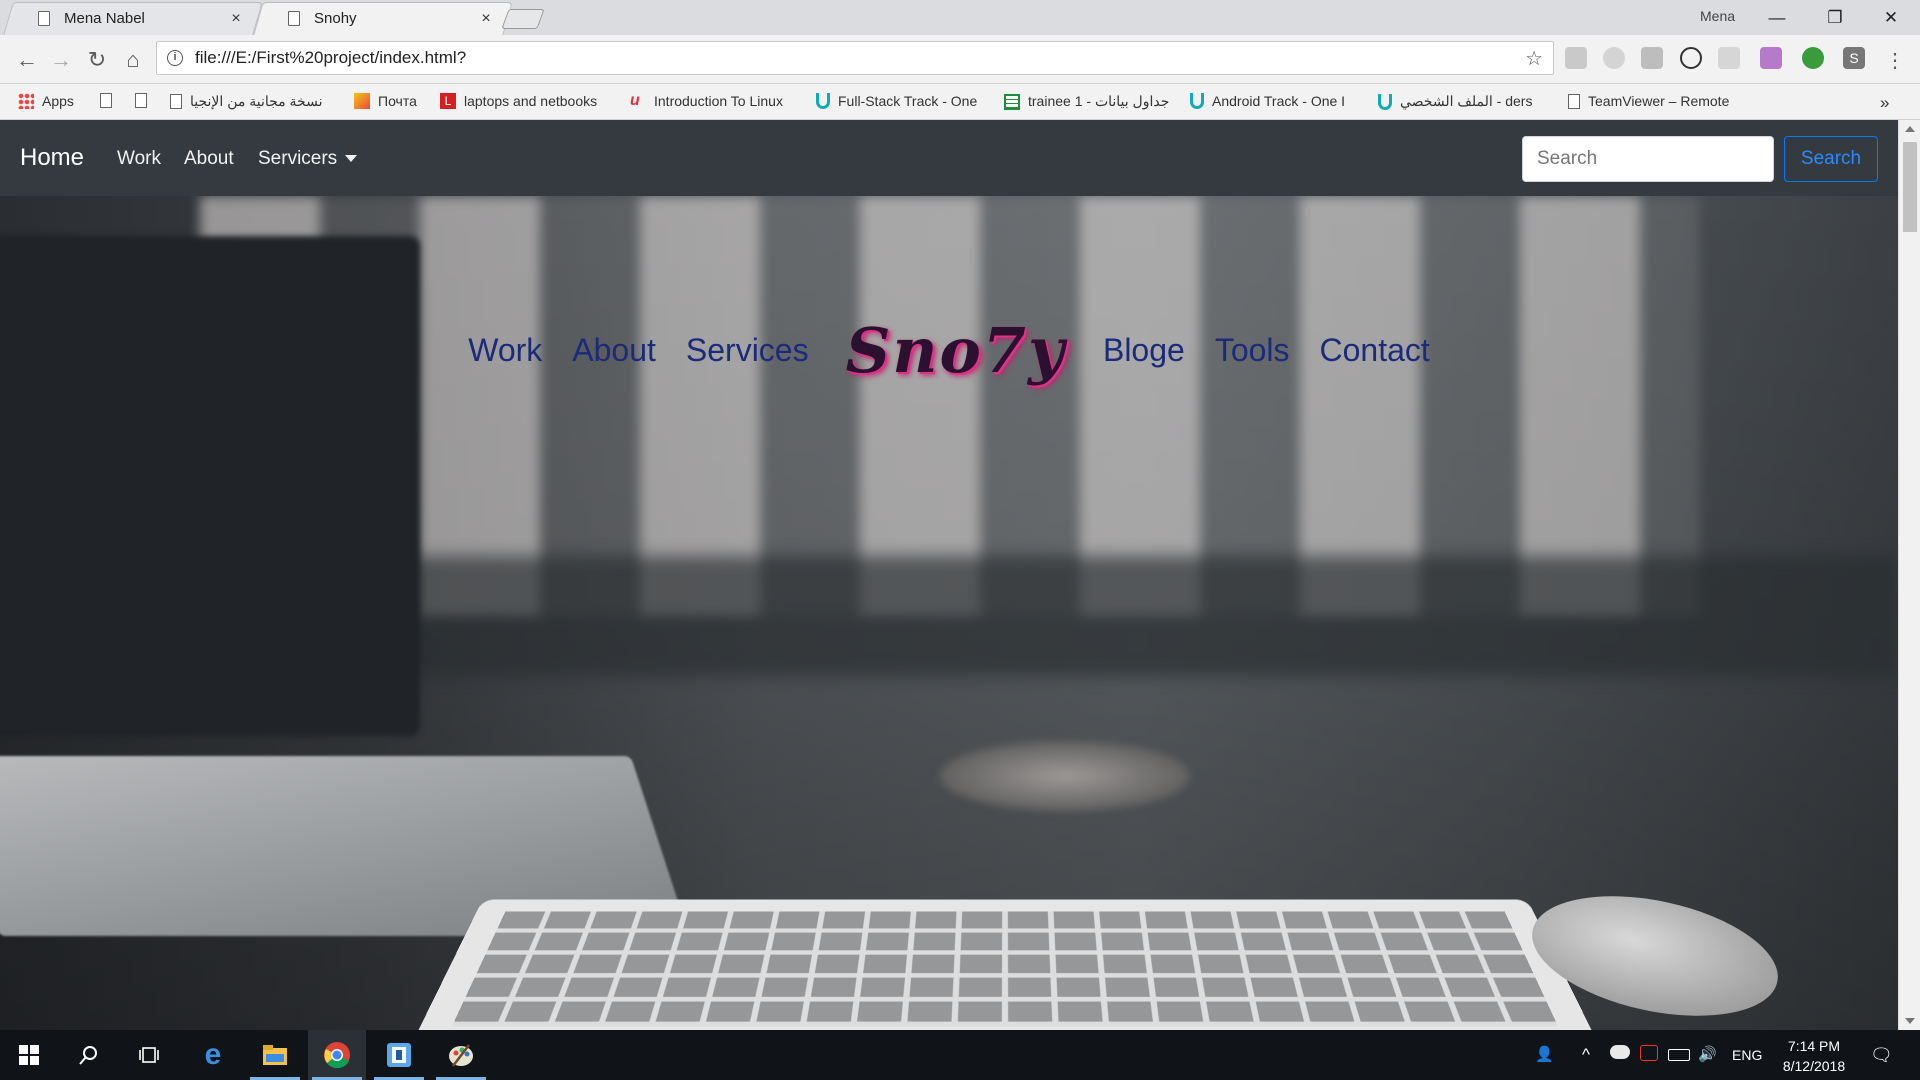 Image resolution: width=1920 pixels, height=1080 pixels. What do you see at coordinates (1375, 350) in the screenshot?
I see `hero-link-contact: Contact` at bounding box center [1375, 350].